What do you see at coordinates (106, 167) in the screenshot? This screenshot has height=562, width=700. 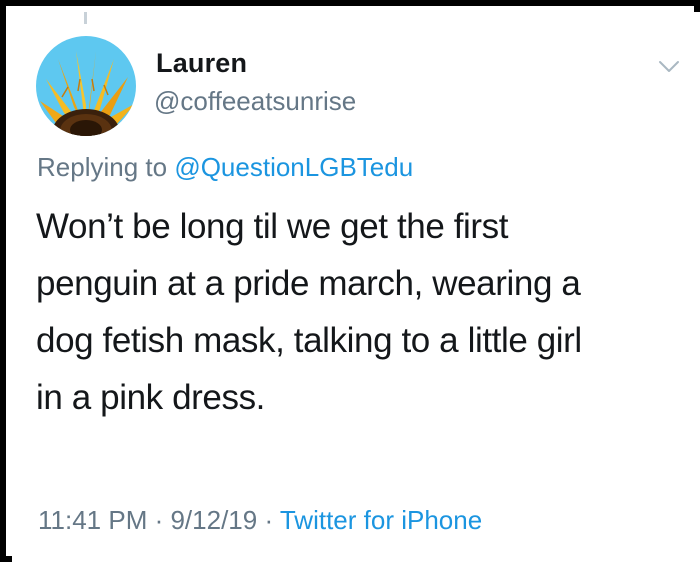 I see `replying-to-label: Replying to` at bounding box center [106, 167].